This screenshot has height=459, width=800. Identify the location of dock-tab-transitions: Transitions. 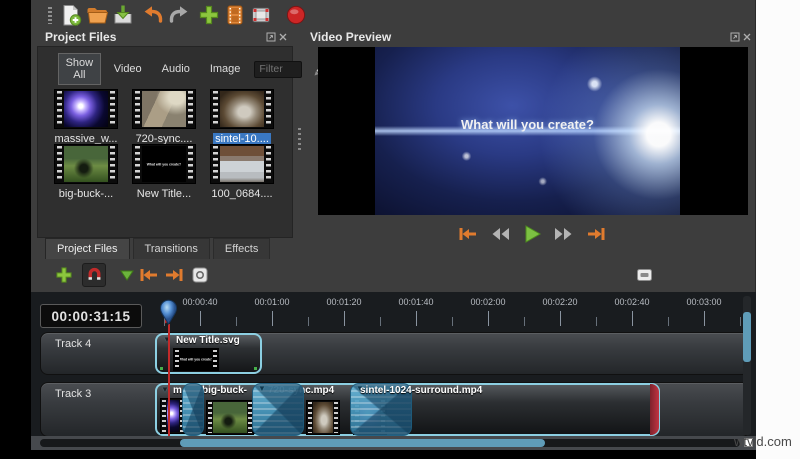
(171, 248).